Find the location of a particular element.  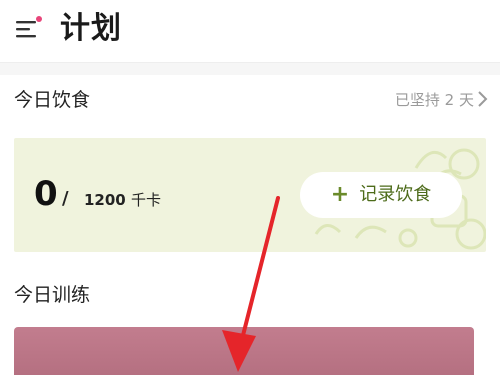

training-card is located at coordinates (244, 351).